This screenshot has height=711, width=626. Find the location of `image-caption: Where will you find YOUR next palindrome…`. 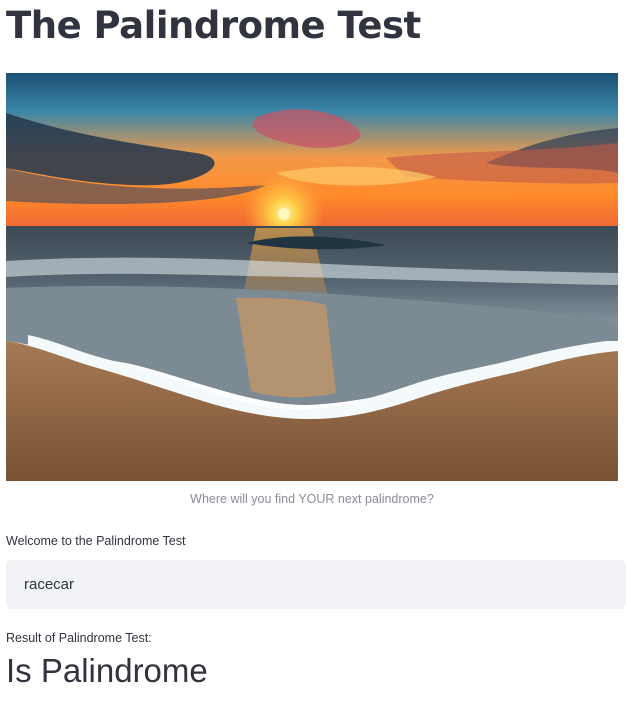

image-caption: Where will you find YOUR next palindrome… is located at coordinates (312, 499).